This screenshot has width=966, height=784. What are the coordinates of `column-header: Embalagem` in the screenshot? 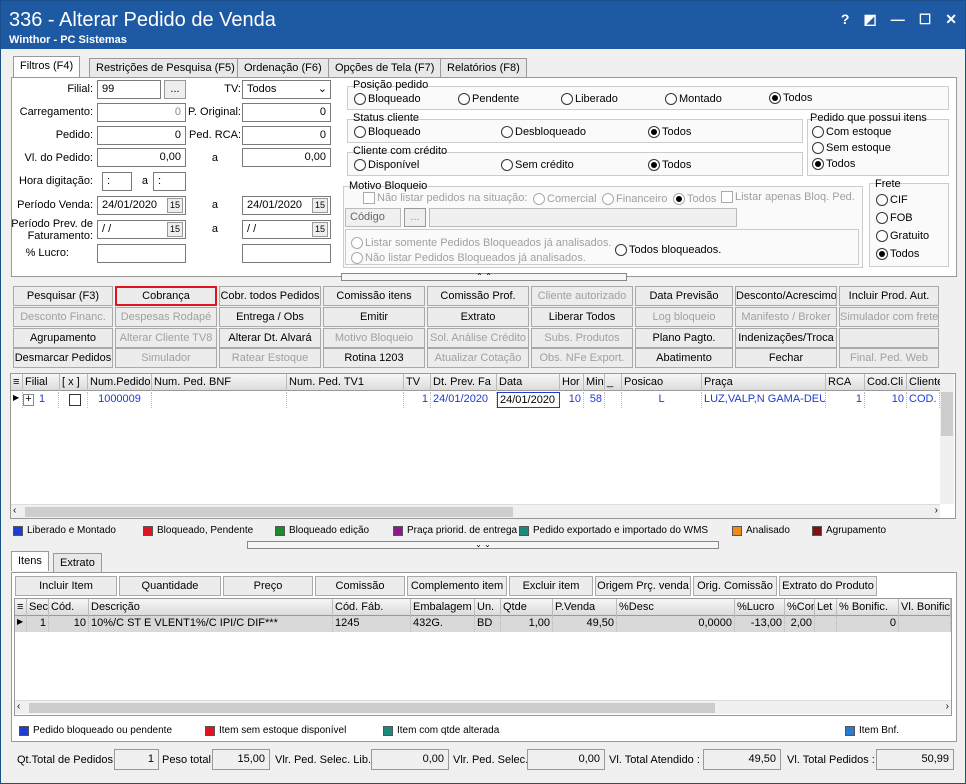 It's located at (443, 607).